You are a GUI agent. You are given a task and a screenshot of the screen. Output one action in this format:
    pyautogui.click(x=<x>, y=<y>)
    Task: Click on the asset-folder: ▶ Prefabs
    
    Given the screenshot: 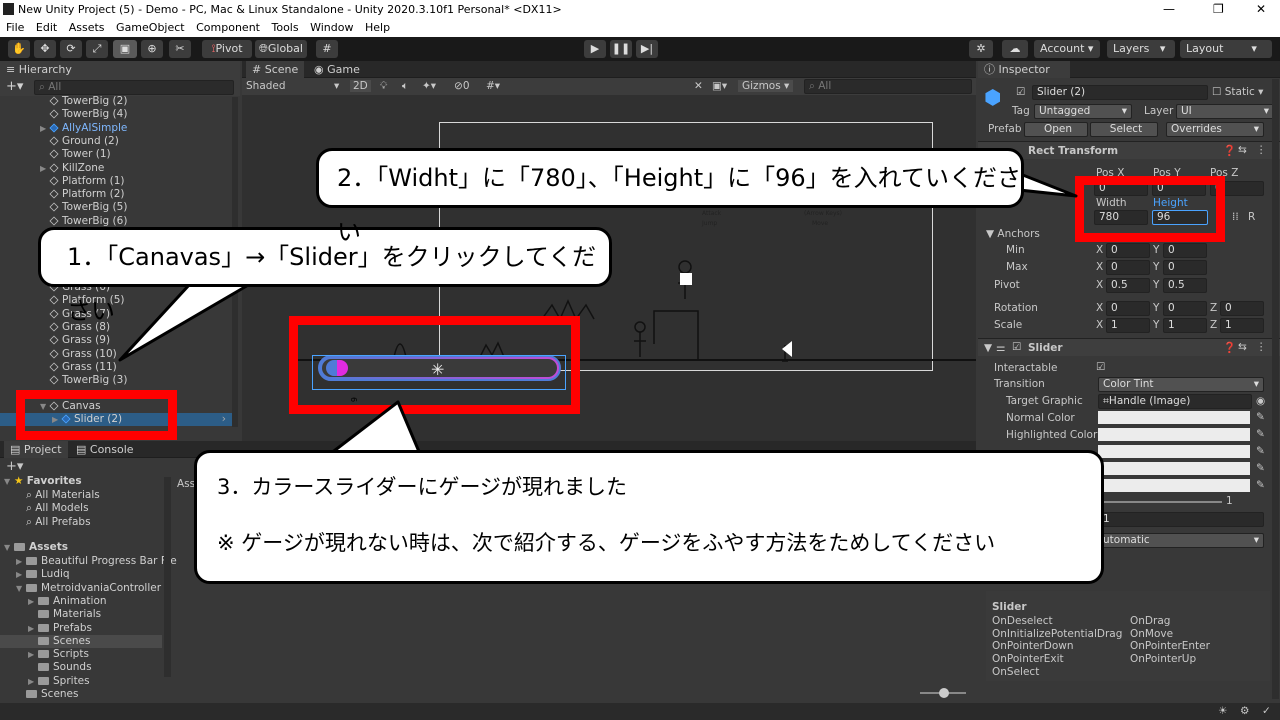 What is the action you would take?
    pyautogui.click(x=81, y=628)
    